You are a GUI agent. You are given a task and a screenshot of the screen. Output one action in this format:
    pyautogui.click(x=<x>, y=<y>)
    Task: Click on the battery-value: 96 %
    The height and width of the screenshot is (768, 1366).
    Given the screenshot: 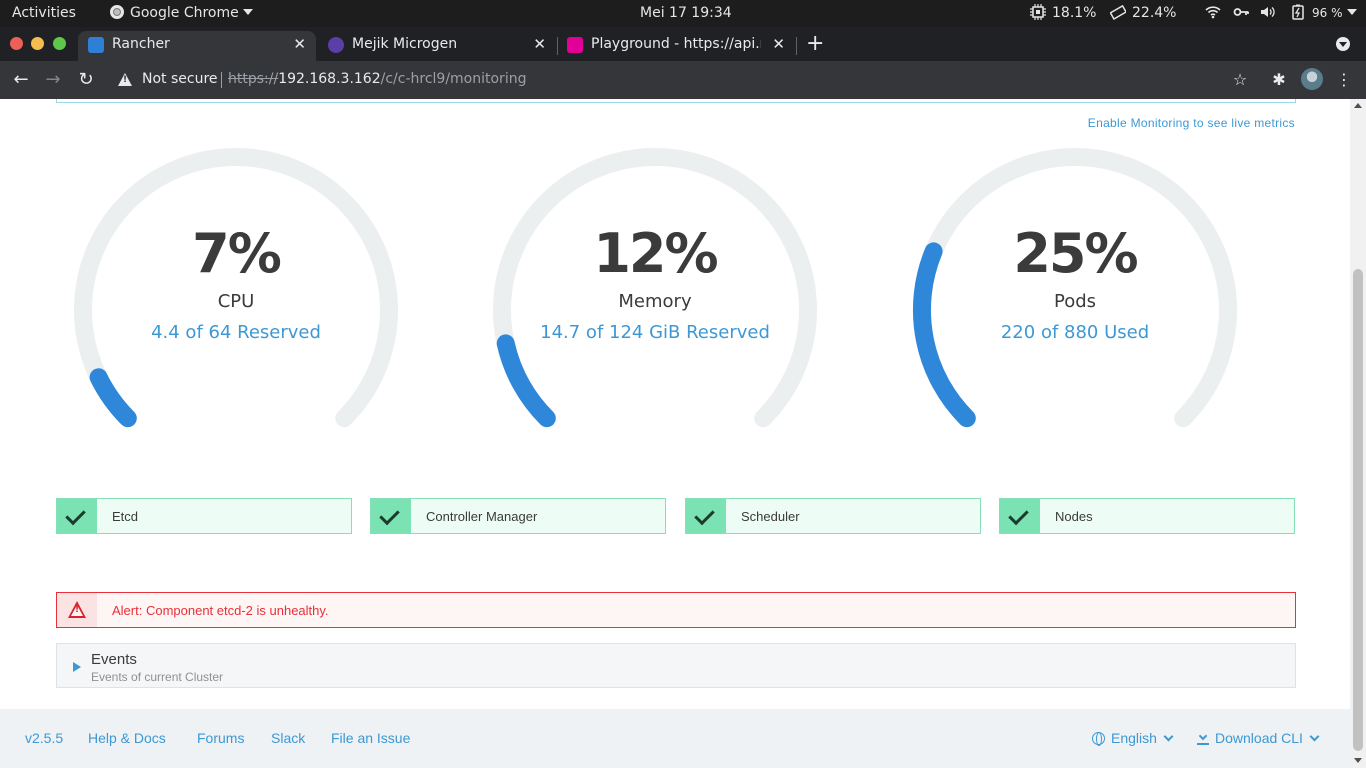 What is the action you would take?
    pyautogui.click(x=1327, y=13)
    